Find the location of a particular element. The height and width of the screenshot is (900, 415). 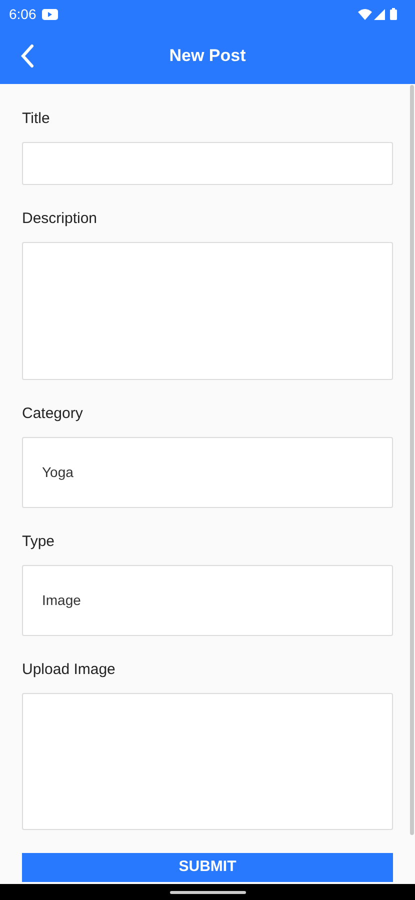

field-label: Description is located at coordinates (60, 219).